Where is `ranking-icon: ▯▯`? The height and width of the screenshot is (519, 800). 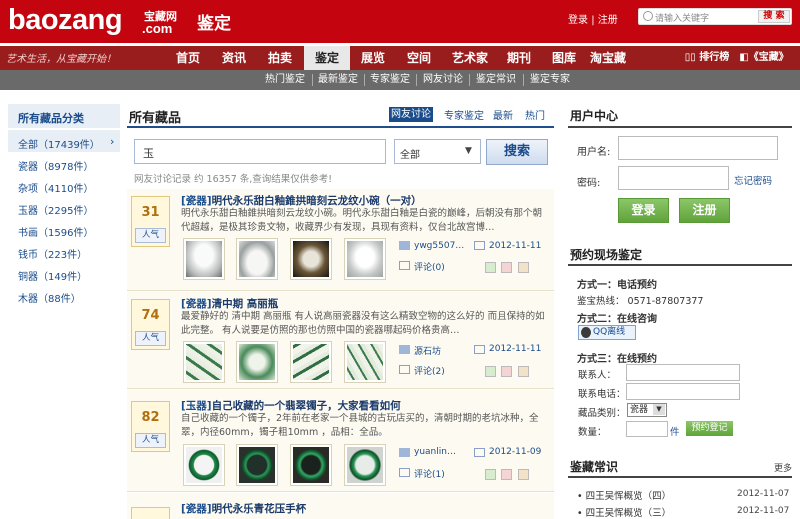 ranking-icon: ▯▯ is located at coordinates (692, 57).